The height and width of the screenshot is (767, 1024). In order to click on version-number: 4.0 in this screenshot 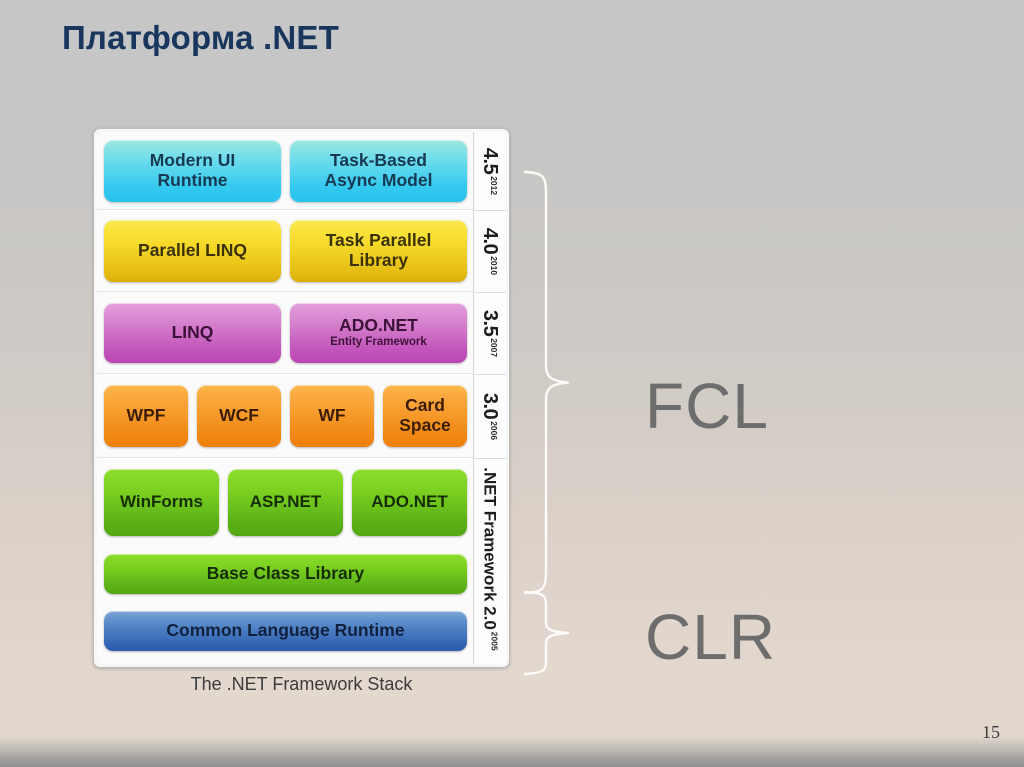, I will do `click(490, 240)`.